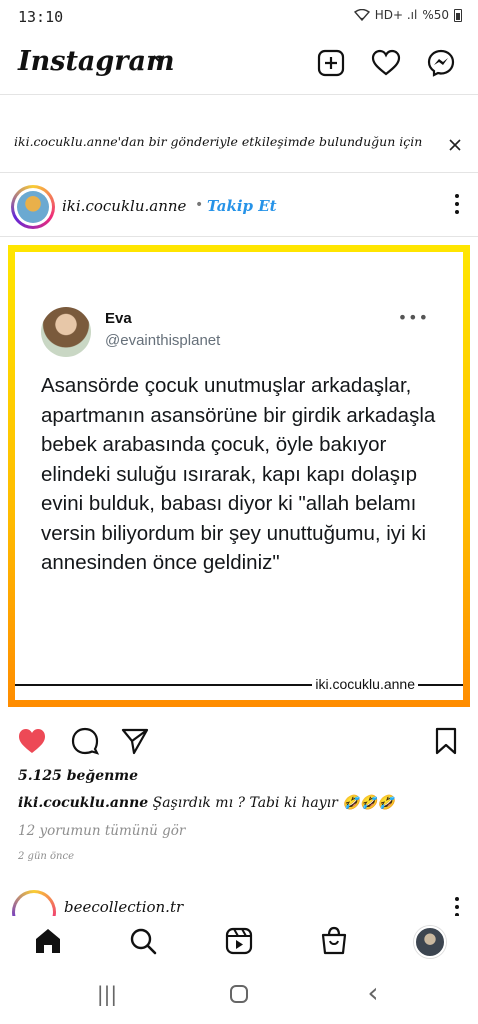  What do you see at coordinates (83, 803) in the screenshot?
I see `caption-username: iki.cocuklu.anne` at bounding box center [83, 803].